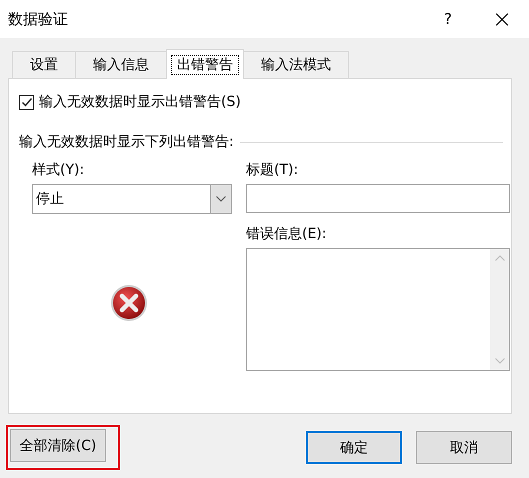 This screenshot has height=478, width=529. What do you see at coordinates (205, 64) in the screenshot?
I see `tab: 出错警告` at bounding box center [205, 64].